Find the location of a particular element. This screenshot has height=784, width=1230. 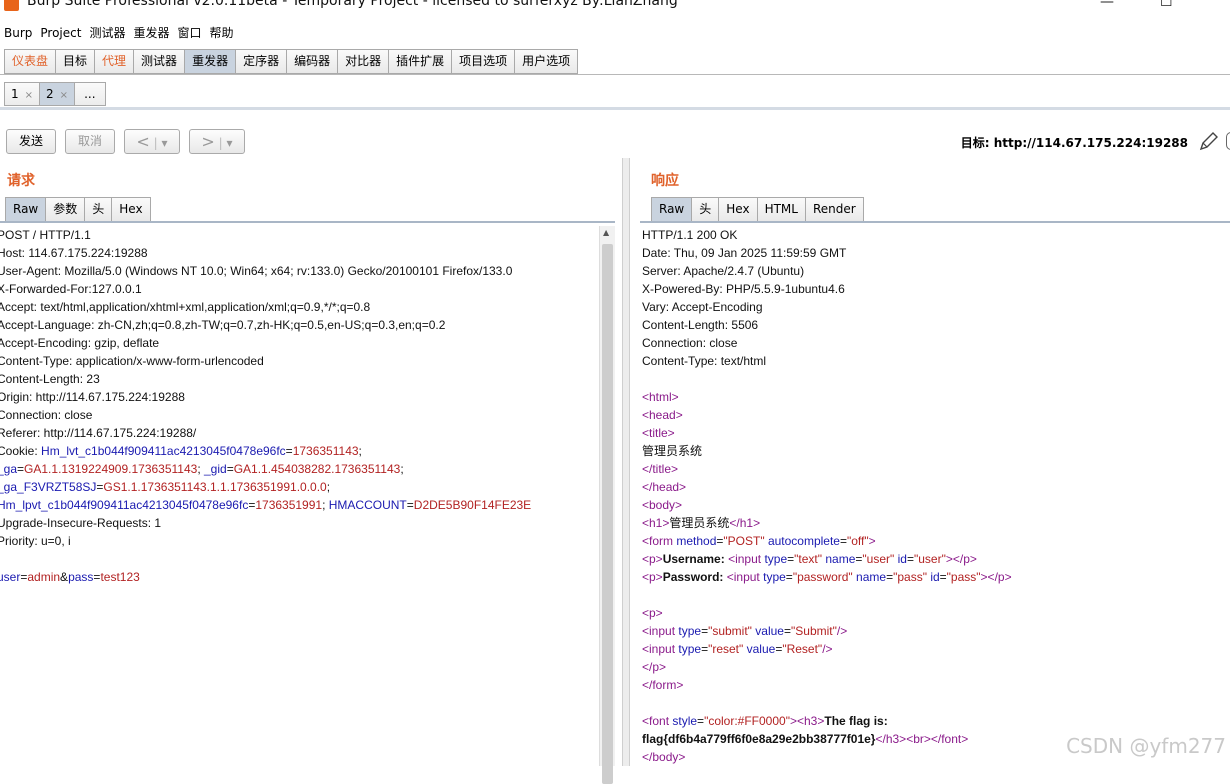

main-tab-7: 对比器 is located at coordinates (363, 61).